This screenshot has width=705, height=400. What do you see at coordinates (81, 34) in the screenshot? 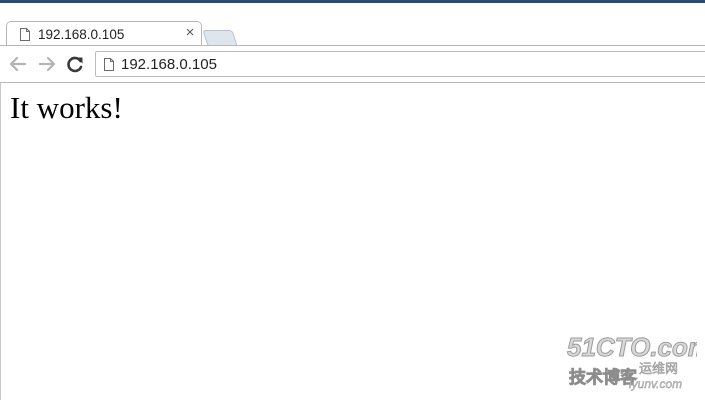
I see `tab-title: 192.168.0.105` at bounding box center [81, 34].